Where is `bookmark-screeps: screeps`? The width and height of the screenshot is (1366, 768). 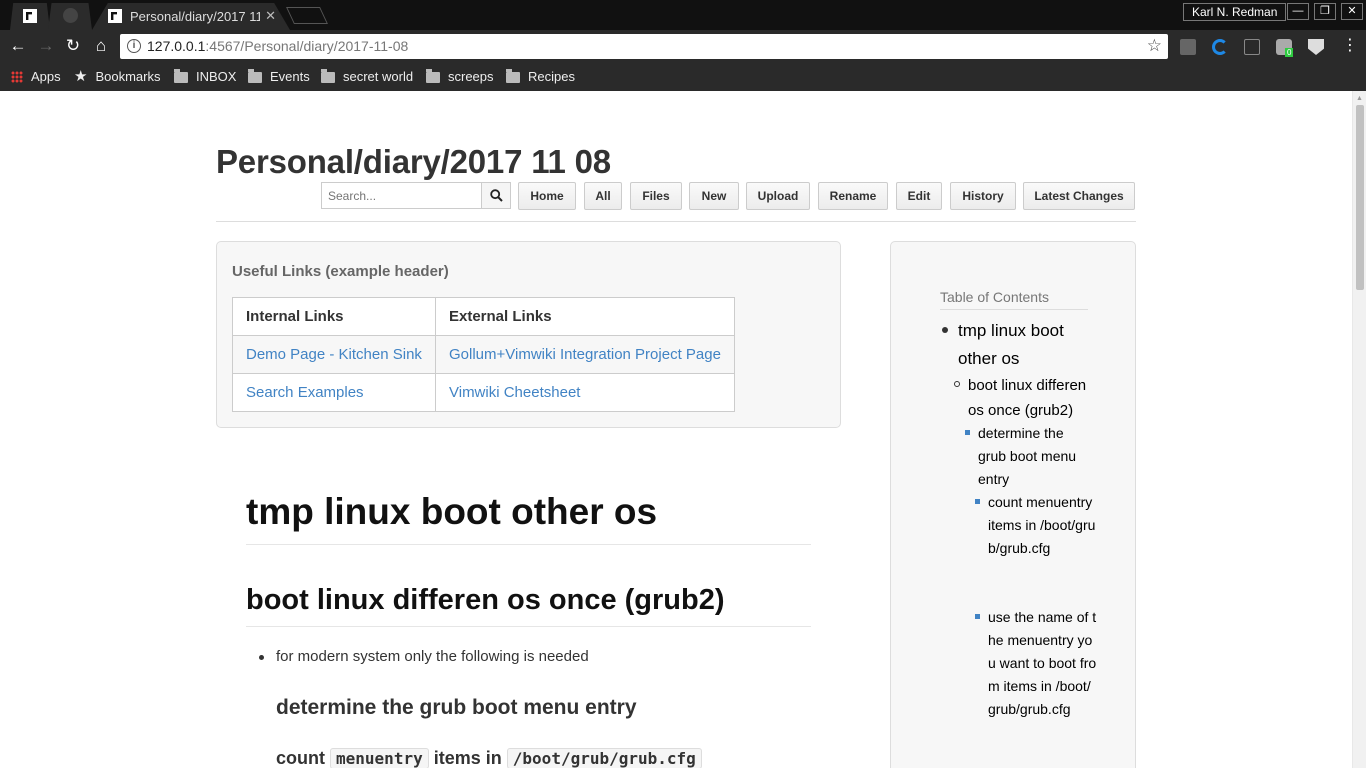
bookmark-screeps: screeps is located at coordinates (460, 77).